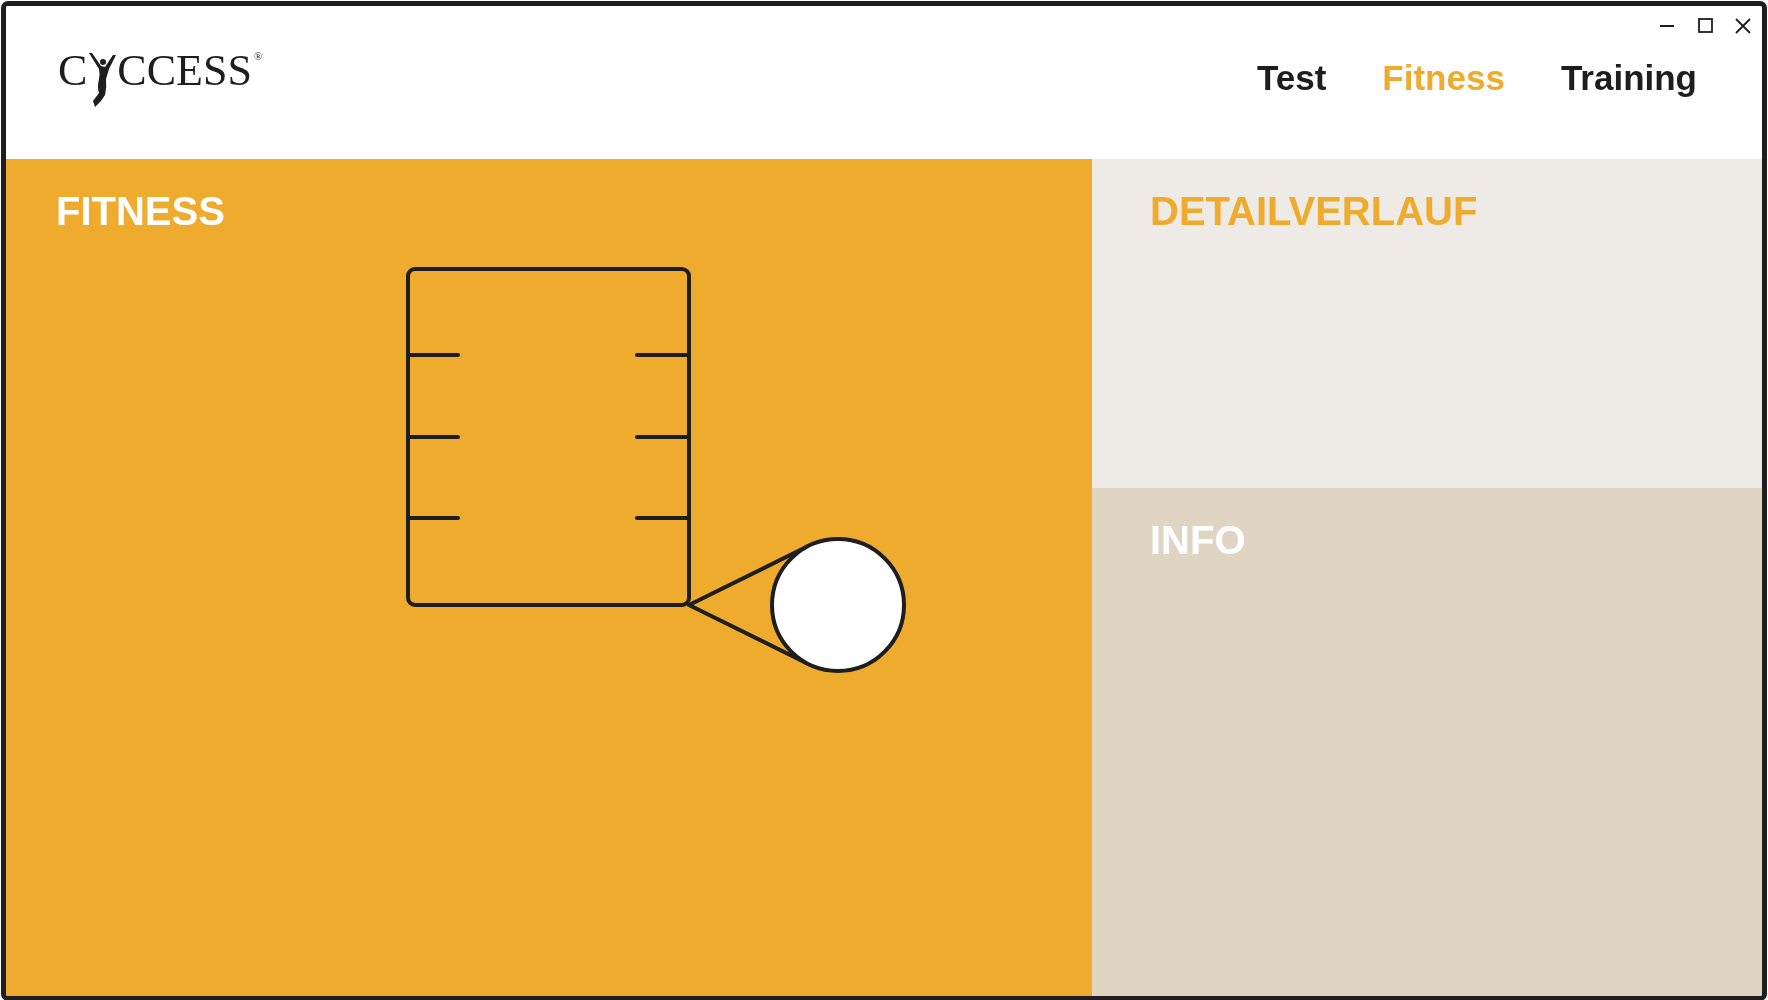 This screenshot has width=1768, height=1000. What do you see at coordinates (190, 71) in the screenshot?
I see `logo-text: CCESS$^{®}$` at bounding box center [190, 71].